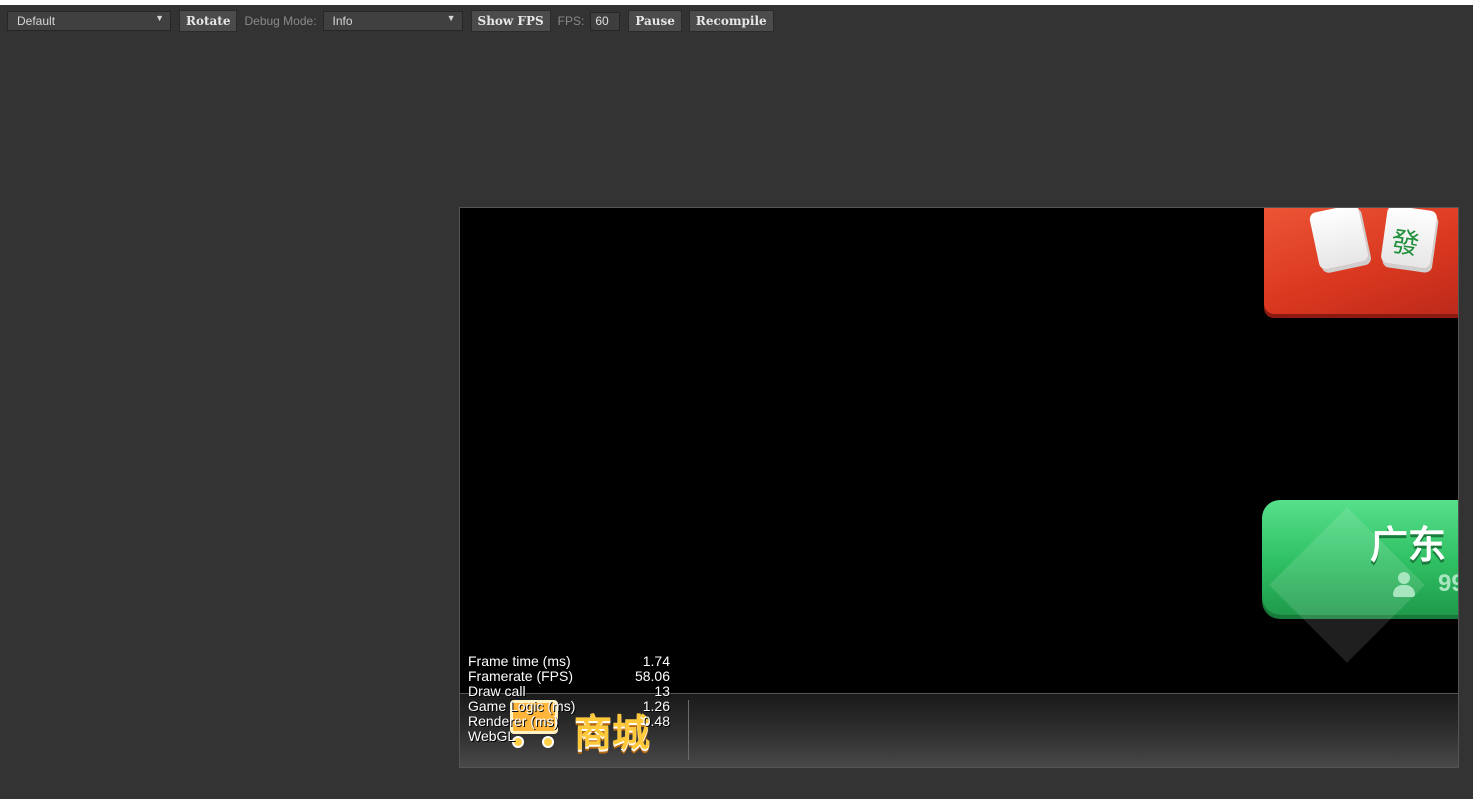  Describe the element at coordinates (1408, 545) in the screenshot. I see `room-title: 广东` at that location.